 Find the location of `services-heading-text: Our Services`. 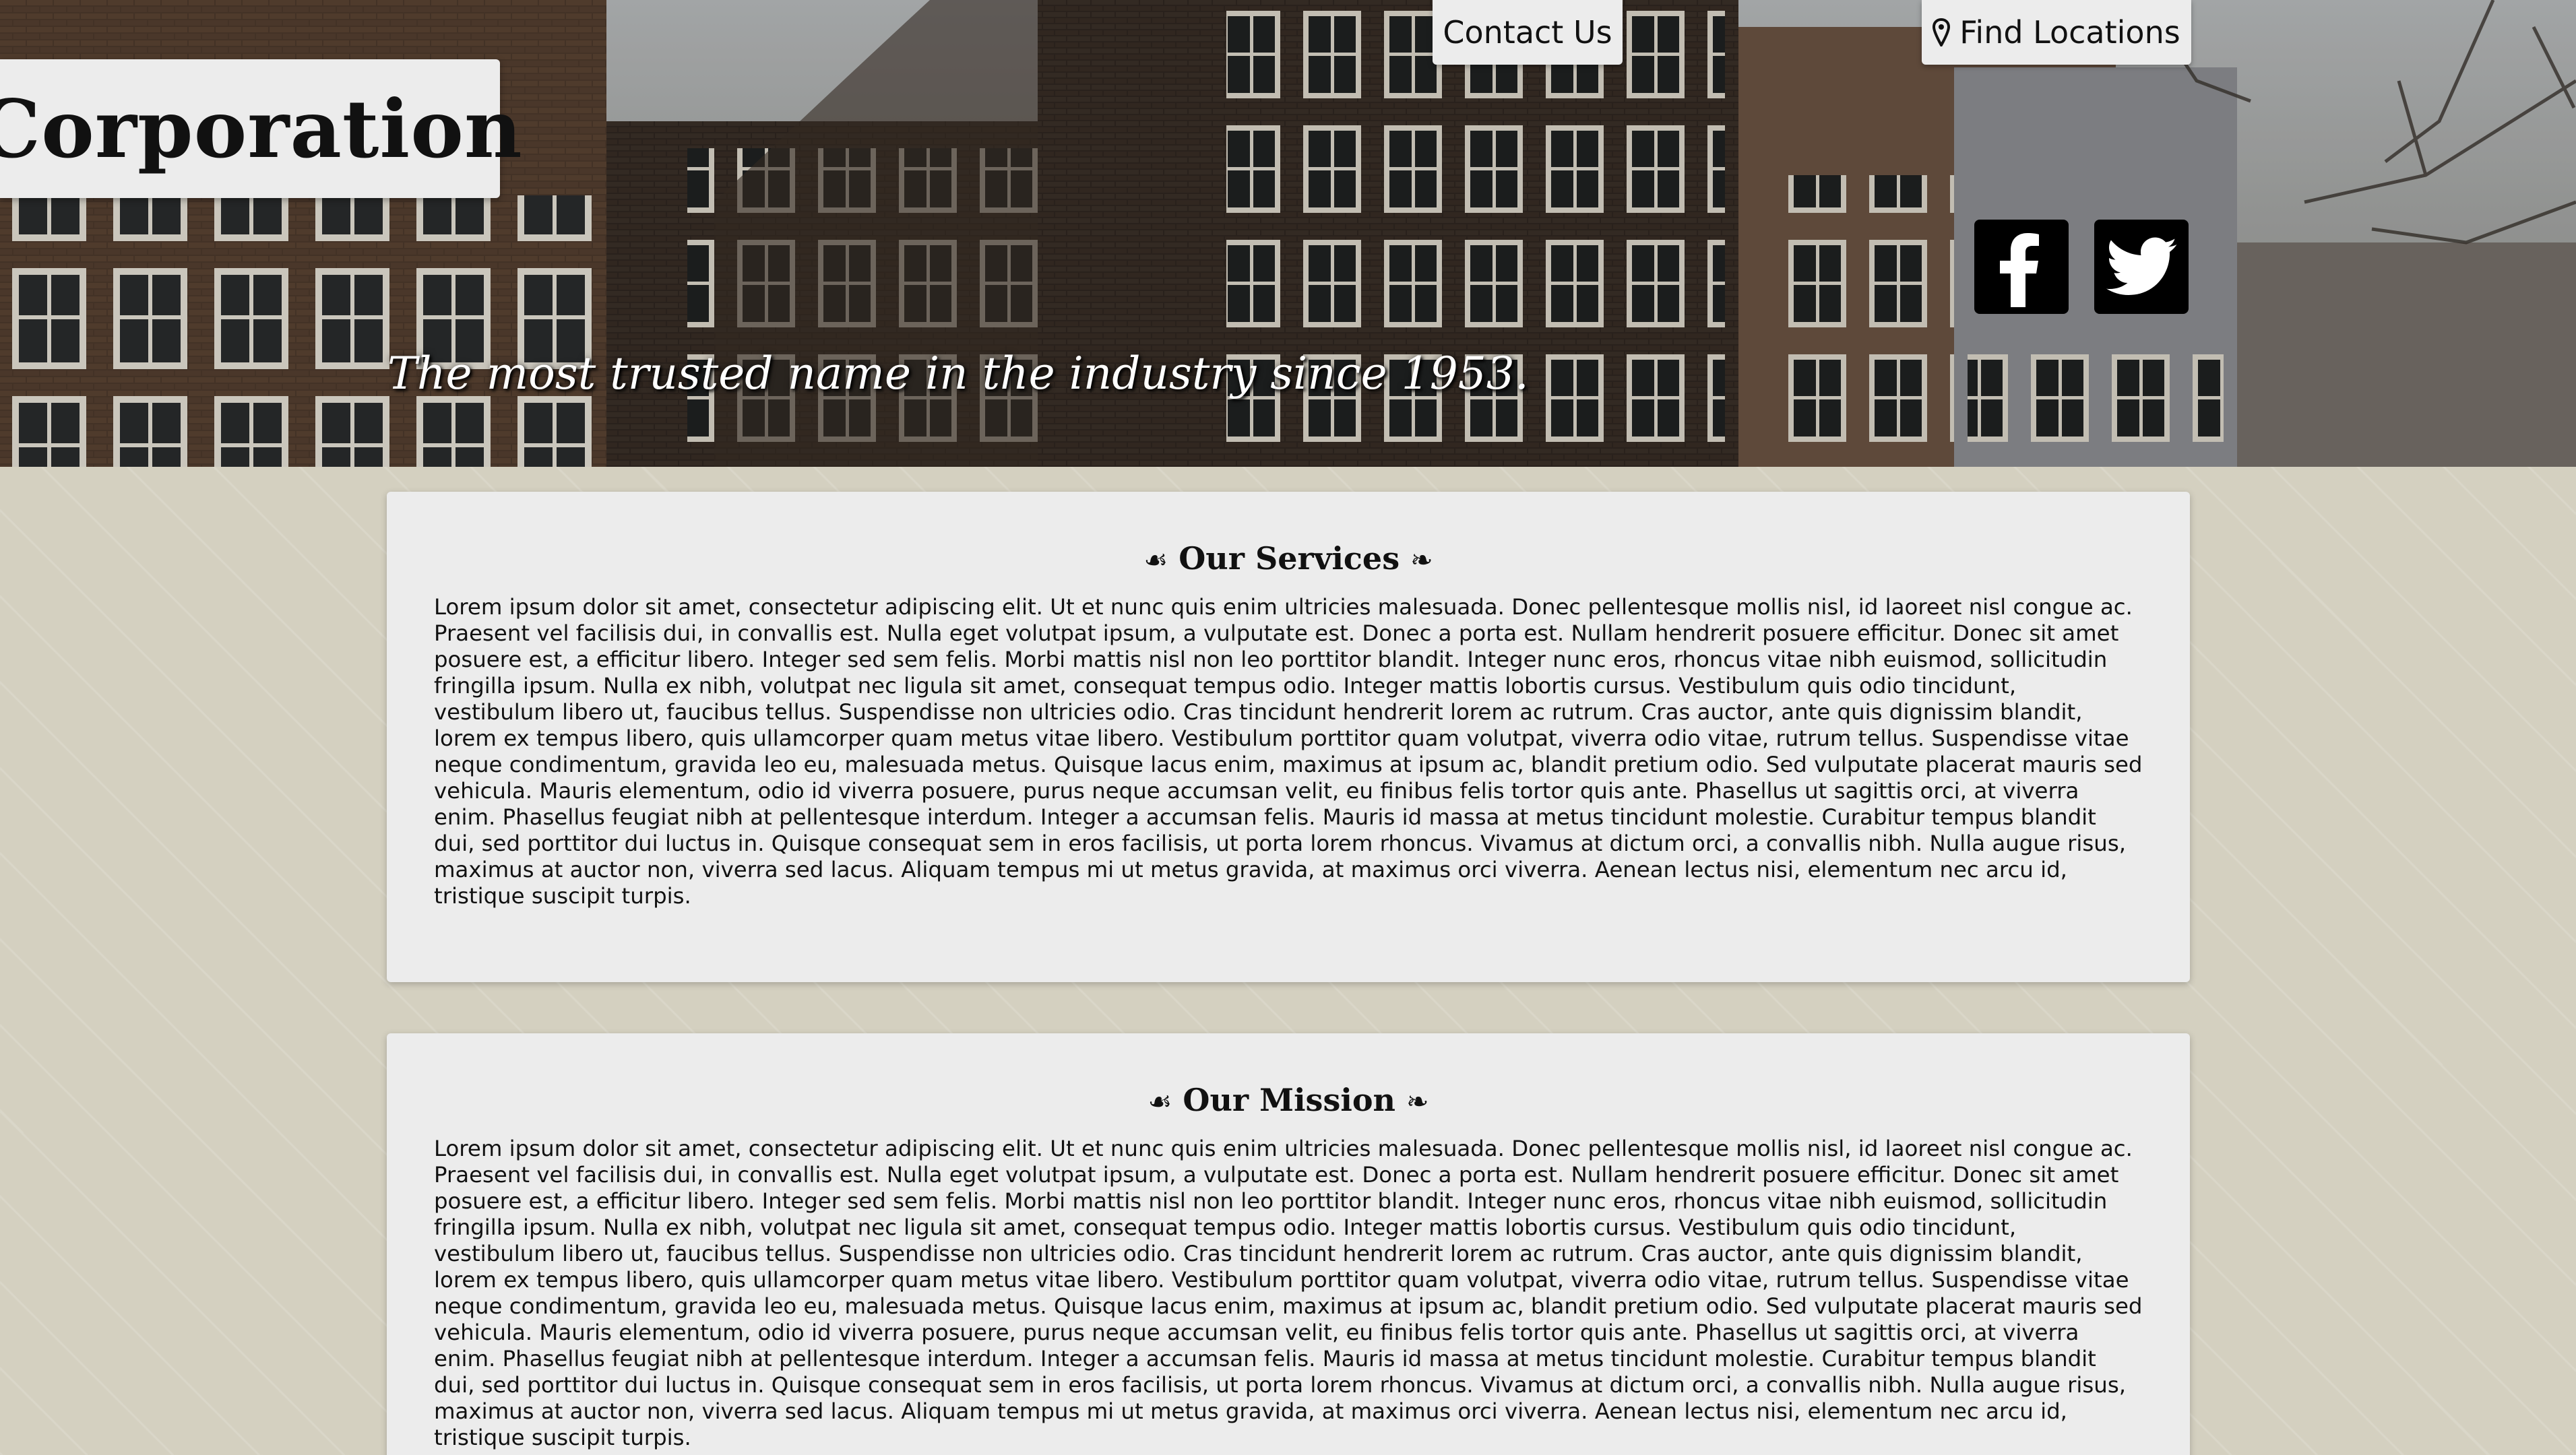

services-heading-text: Our Services is located at coordinates (1289, 559).